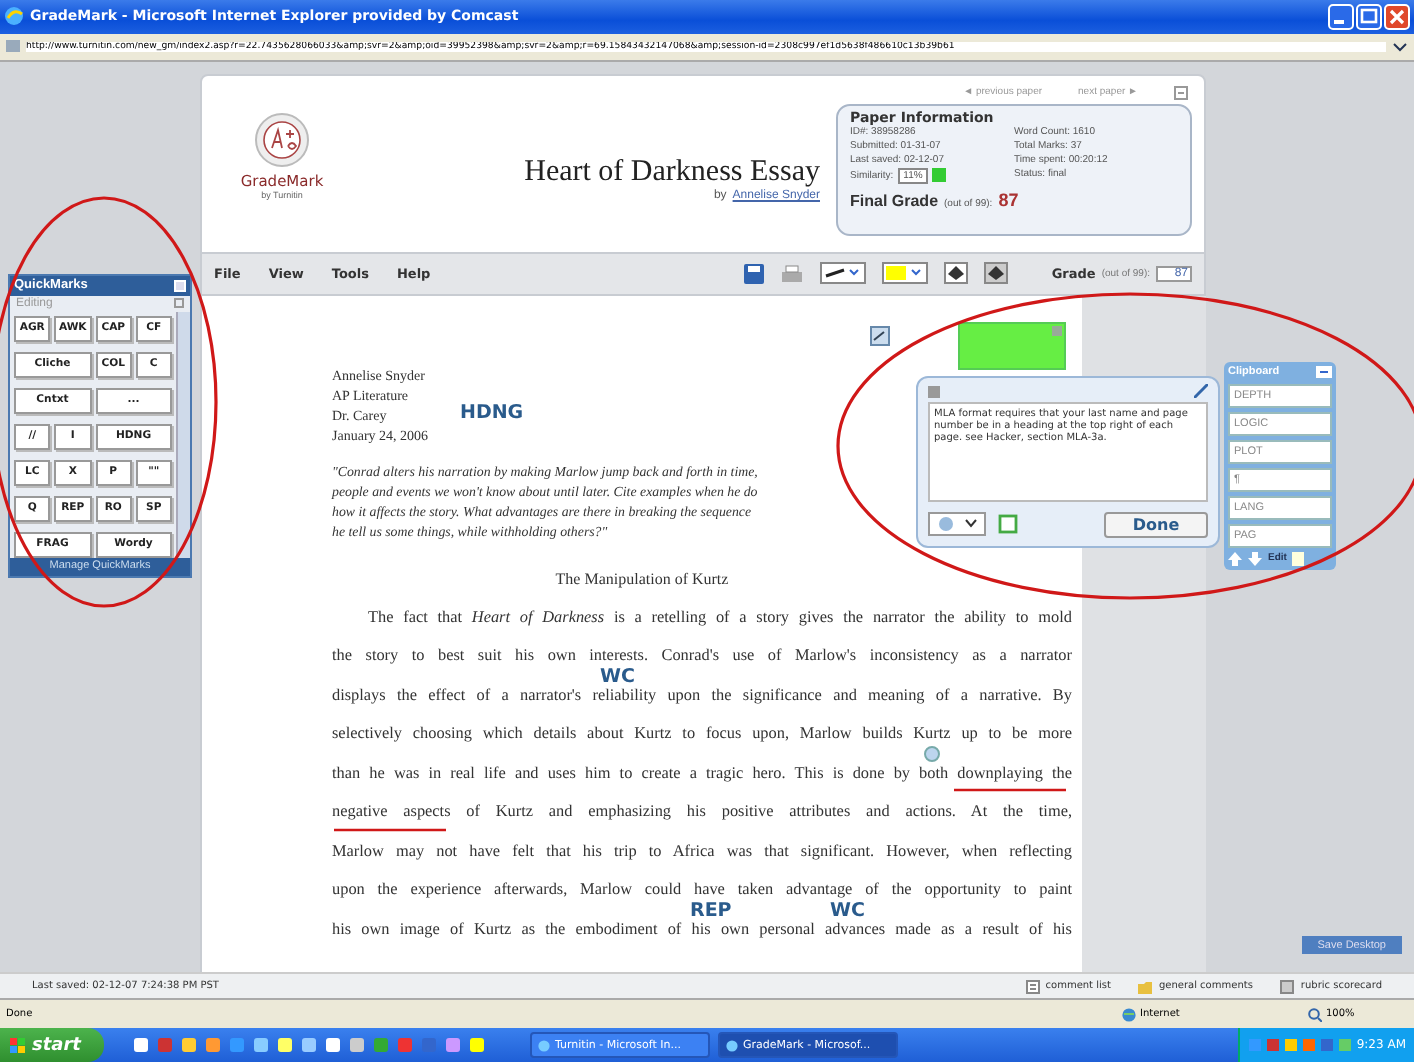 The image size is (1414, 1062). I want to click on print-icon, so click(791, 273).